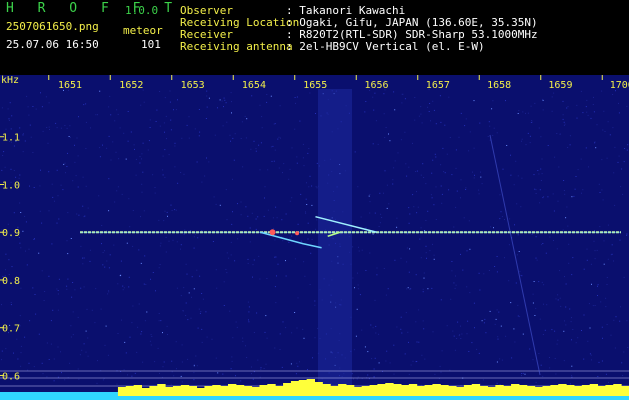 The width and height of the screenshot is (629, 400). I want to click on meteor-head, so click(272, 232).